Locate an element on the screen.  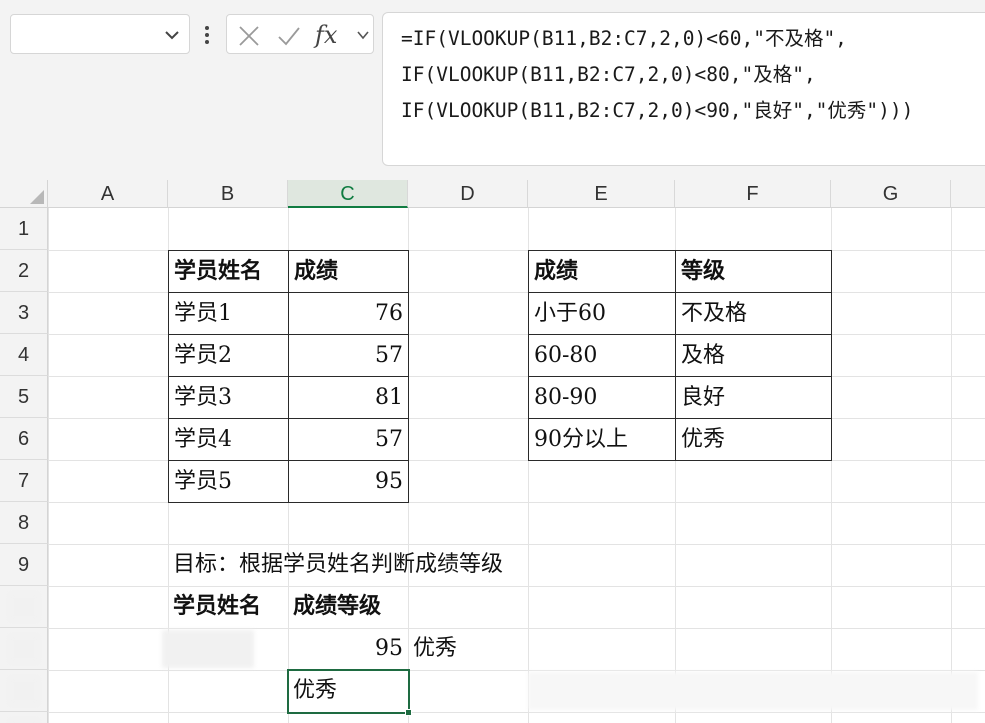
student-score-cell: 95 is located at coordinates (348, 481).